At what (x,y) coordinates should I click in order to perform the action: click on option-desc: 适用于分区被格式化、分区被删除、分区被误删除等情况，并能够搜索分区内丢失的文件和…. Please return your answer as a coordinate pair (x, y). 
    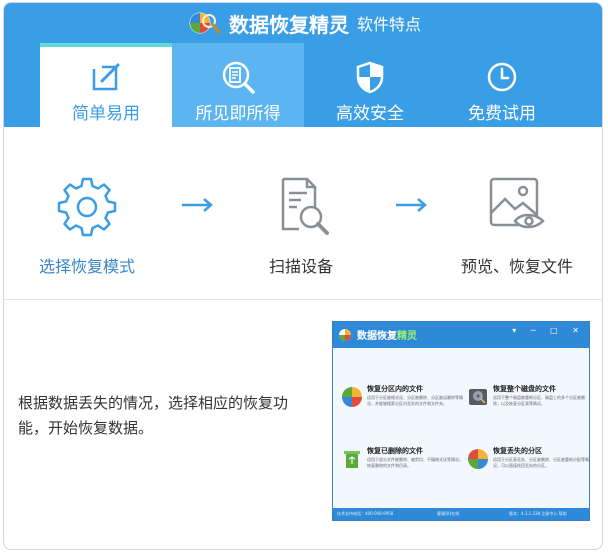
    Looking at the image, I should click on (415, 400).